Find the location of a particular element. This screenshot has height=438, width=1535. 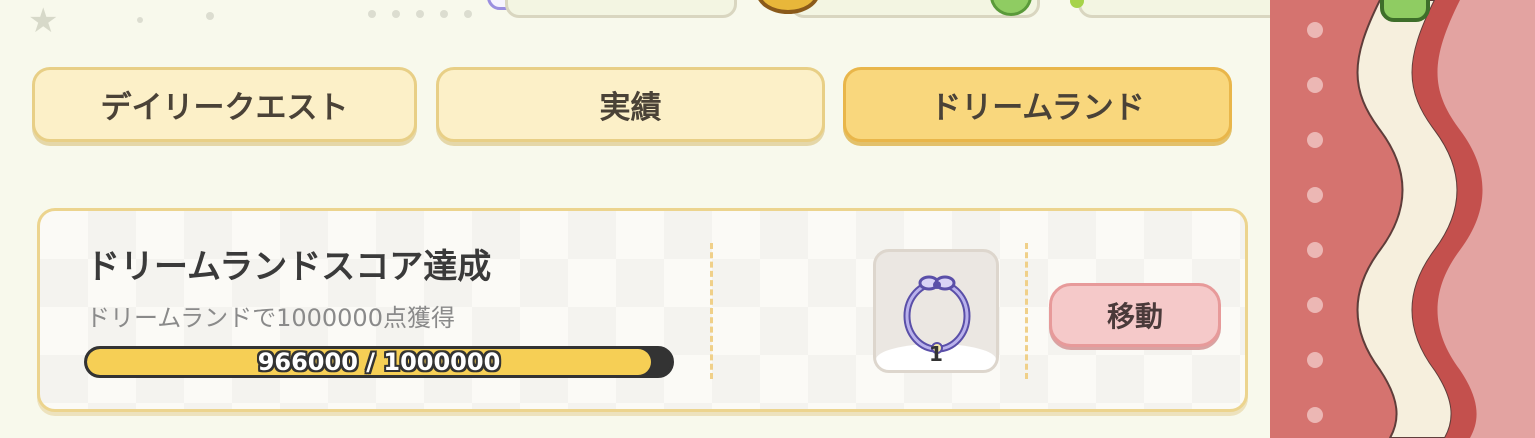

reward-count: 1 is located at coordinates (936, 354).